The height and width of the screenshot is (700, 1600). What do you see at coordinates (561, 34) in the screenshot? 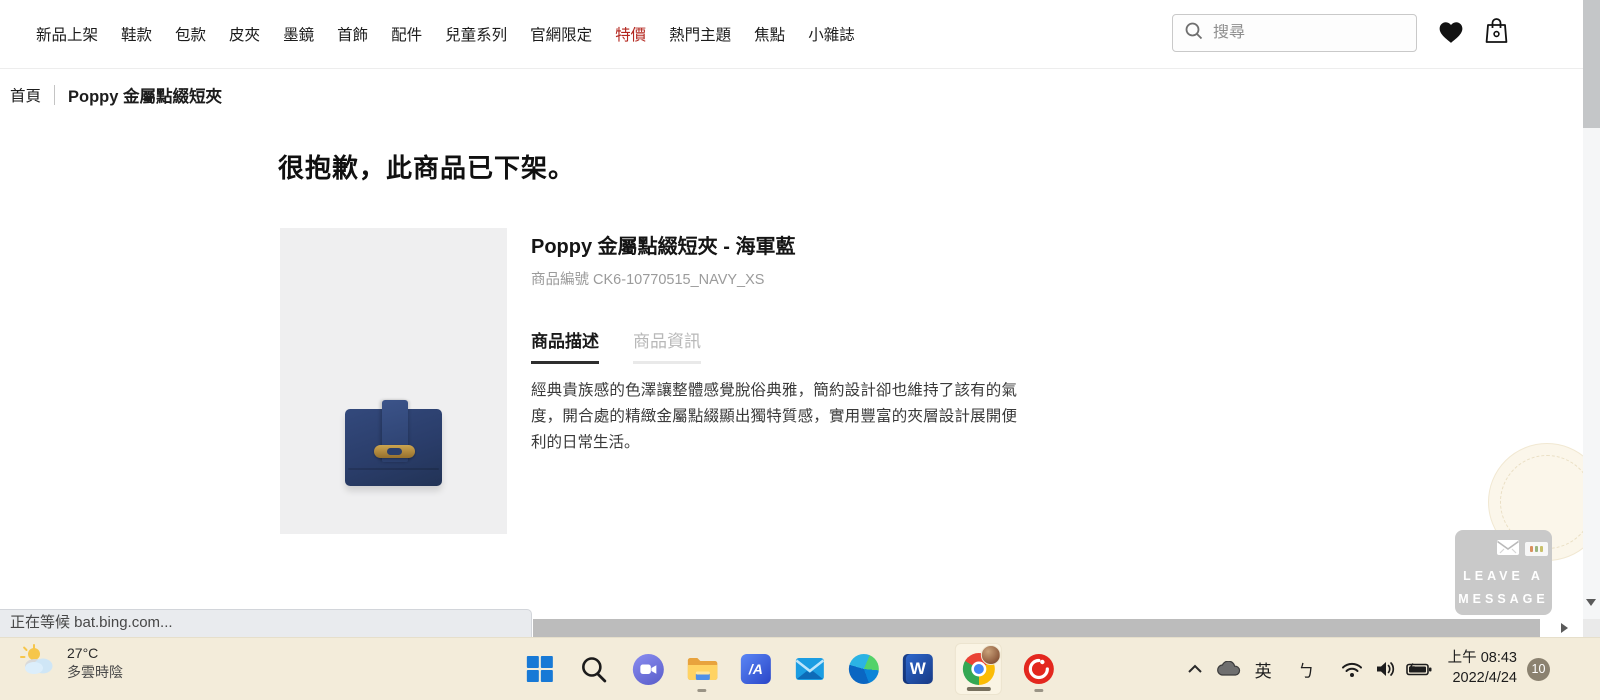
I see `nav-item-online-exclusive: 官網限定` at bounding box center [561, 34].